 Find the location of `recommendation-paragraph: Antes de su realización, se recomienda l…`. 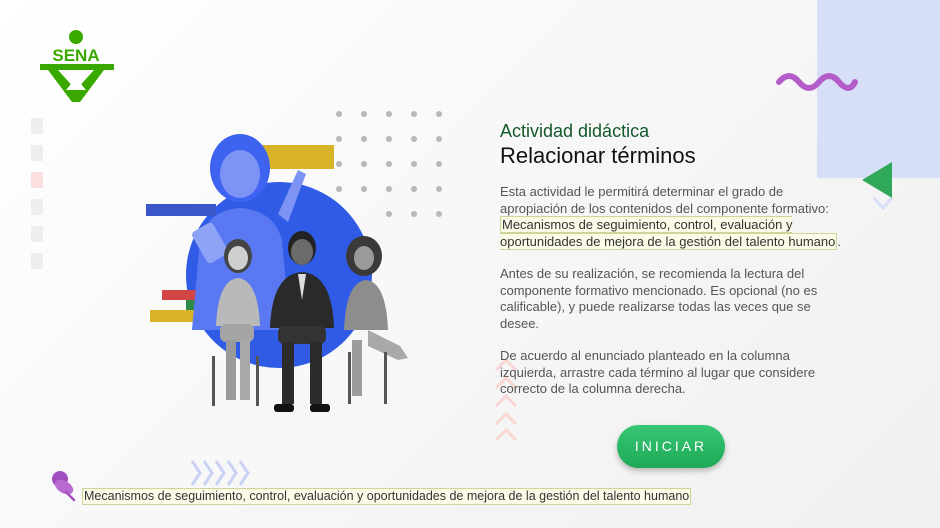

recommendation-paragraph: Antes de su realización, se recomienda l… is located at coordinates (659, 298).